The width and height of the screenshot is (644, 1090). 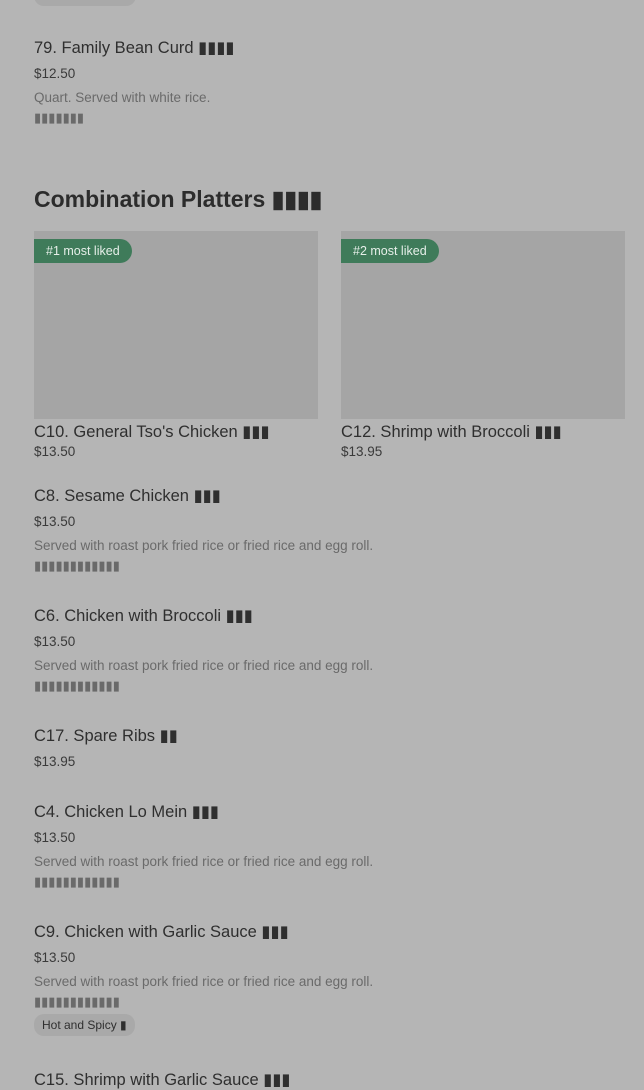 What do you see at coordinates (161, 932) in the screenshot?
I see `item-title: C9. Chicken with Garlic Sauce ▮▮▮` at bounding box center [161, 932].